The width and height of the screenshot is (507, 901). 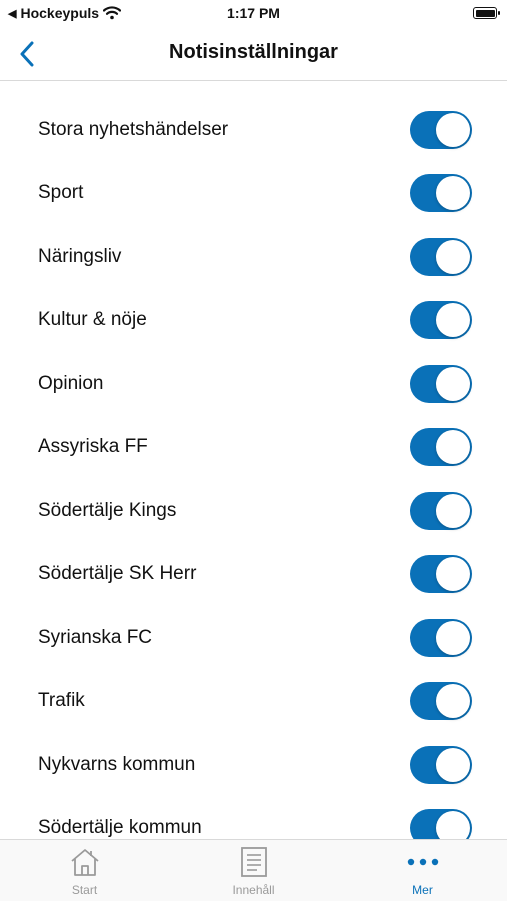 I want to click on setting-label: Södertälje Kings, so click(x=107, y=510).